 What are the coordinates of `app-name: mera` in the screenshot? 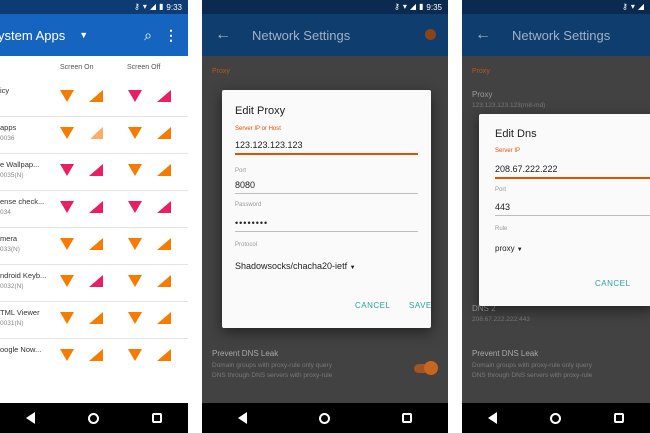 It's located at (9, 238).